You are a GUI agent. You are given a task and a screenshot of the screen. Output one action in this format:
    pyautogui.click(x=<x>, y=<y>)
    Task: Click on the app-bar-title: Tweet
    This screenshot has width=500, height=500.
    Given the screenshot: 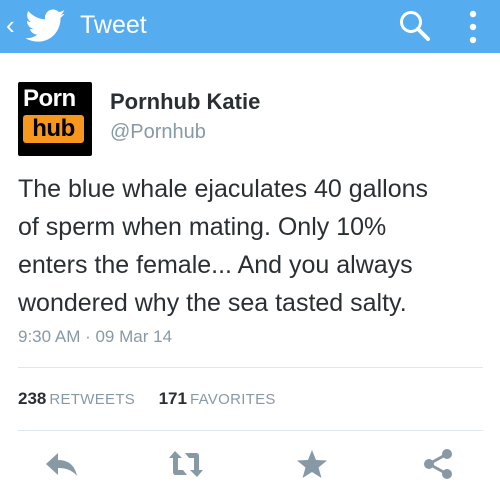 What is the action you would take?
    pyautogui.click(x=113, y=25)
    